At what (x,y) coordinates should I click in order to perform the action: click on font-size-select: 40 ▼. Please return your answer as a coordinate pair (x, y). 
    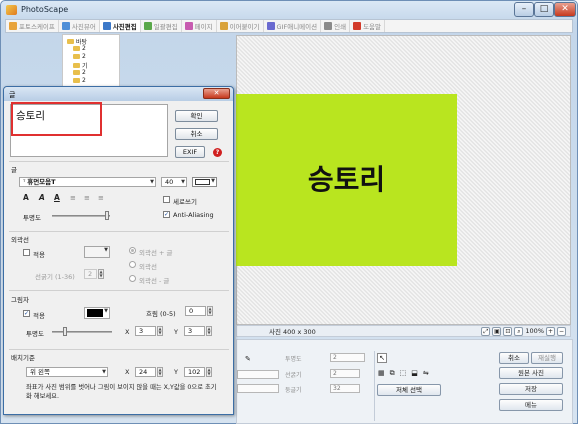
    Looking at the image, I should click on (174, 182).